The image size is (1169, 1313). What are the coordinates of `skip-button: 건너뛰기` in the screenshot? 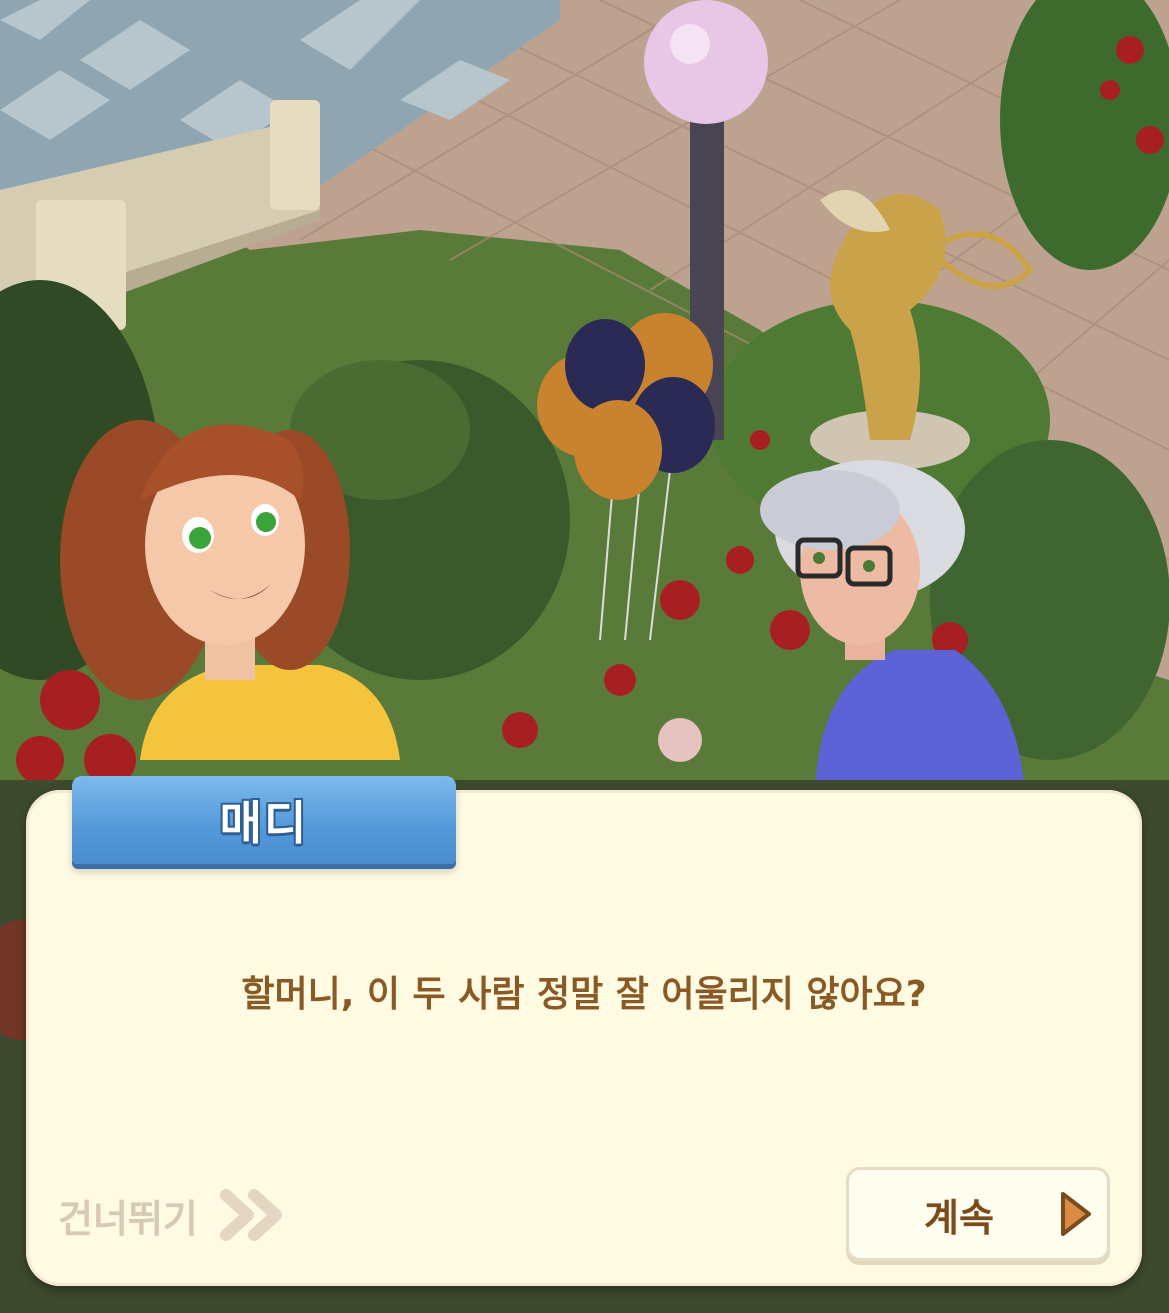 It's located at (172, 1215).